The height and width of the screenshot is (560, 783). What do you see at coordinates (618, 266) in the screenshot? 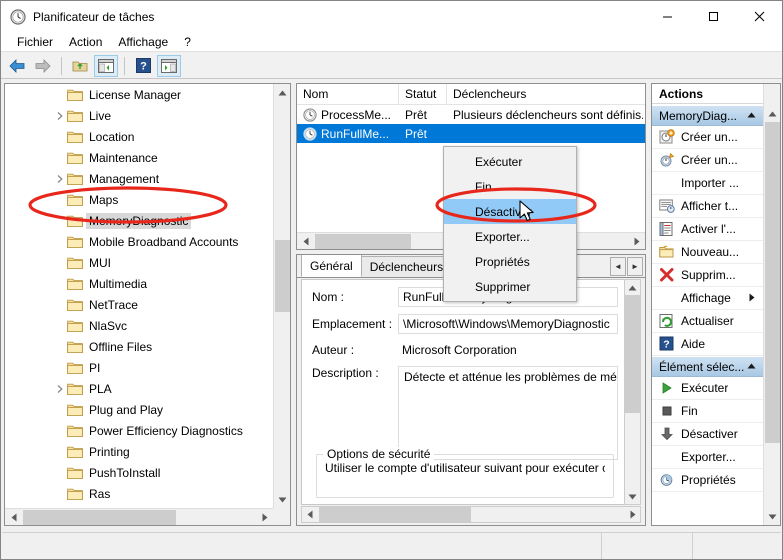
I see `tab-scroll-left-button: ◄` at bounding box center [618, 266].